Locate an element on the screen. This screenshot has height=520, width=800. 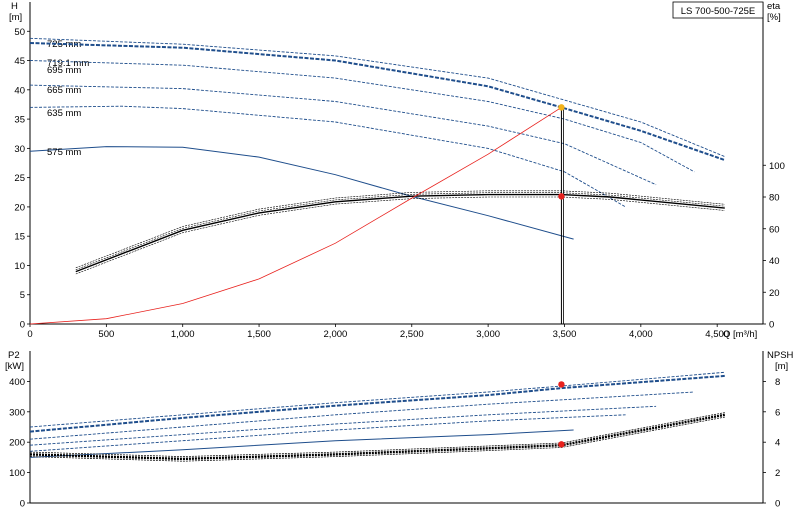
x-tick-label: 4,000 is located at coordinates (641, 334).